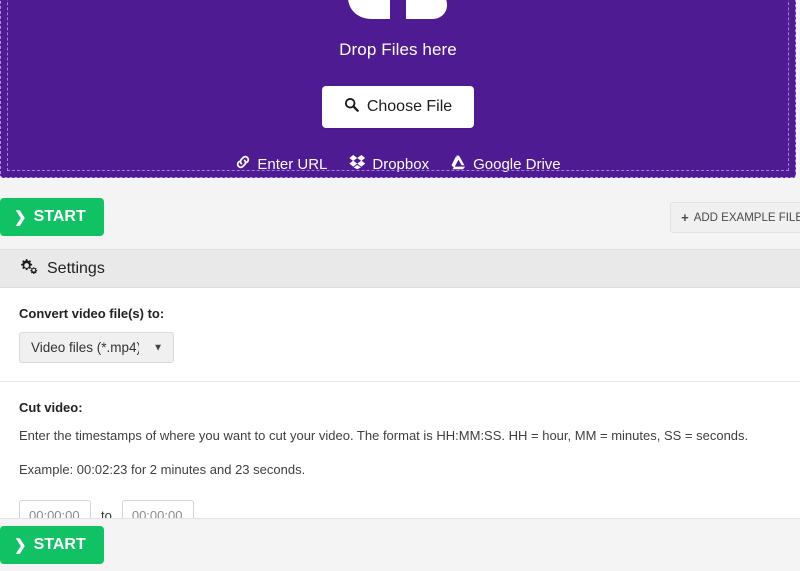 The width and height of the screenshot is (800, 571). What do you see at coordinates (746, 217) in the screenshot?
I see `add-example-file-label: ADD EXAMPLE FILE` at bounding box center [746, 217].